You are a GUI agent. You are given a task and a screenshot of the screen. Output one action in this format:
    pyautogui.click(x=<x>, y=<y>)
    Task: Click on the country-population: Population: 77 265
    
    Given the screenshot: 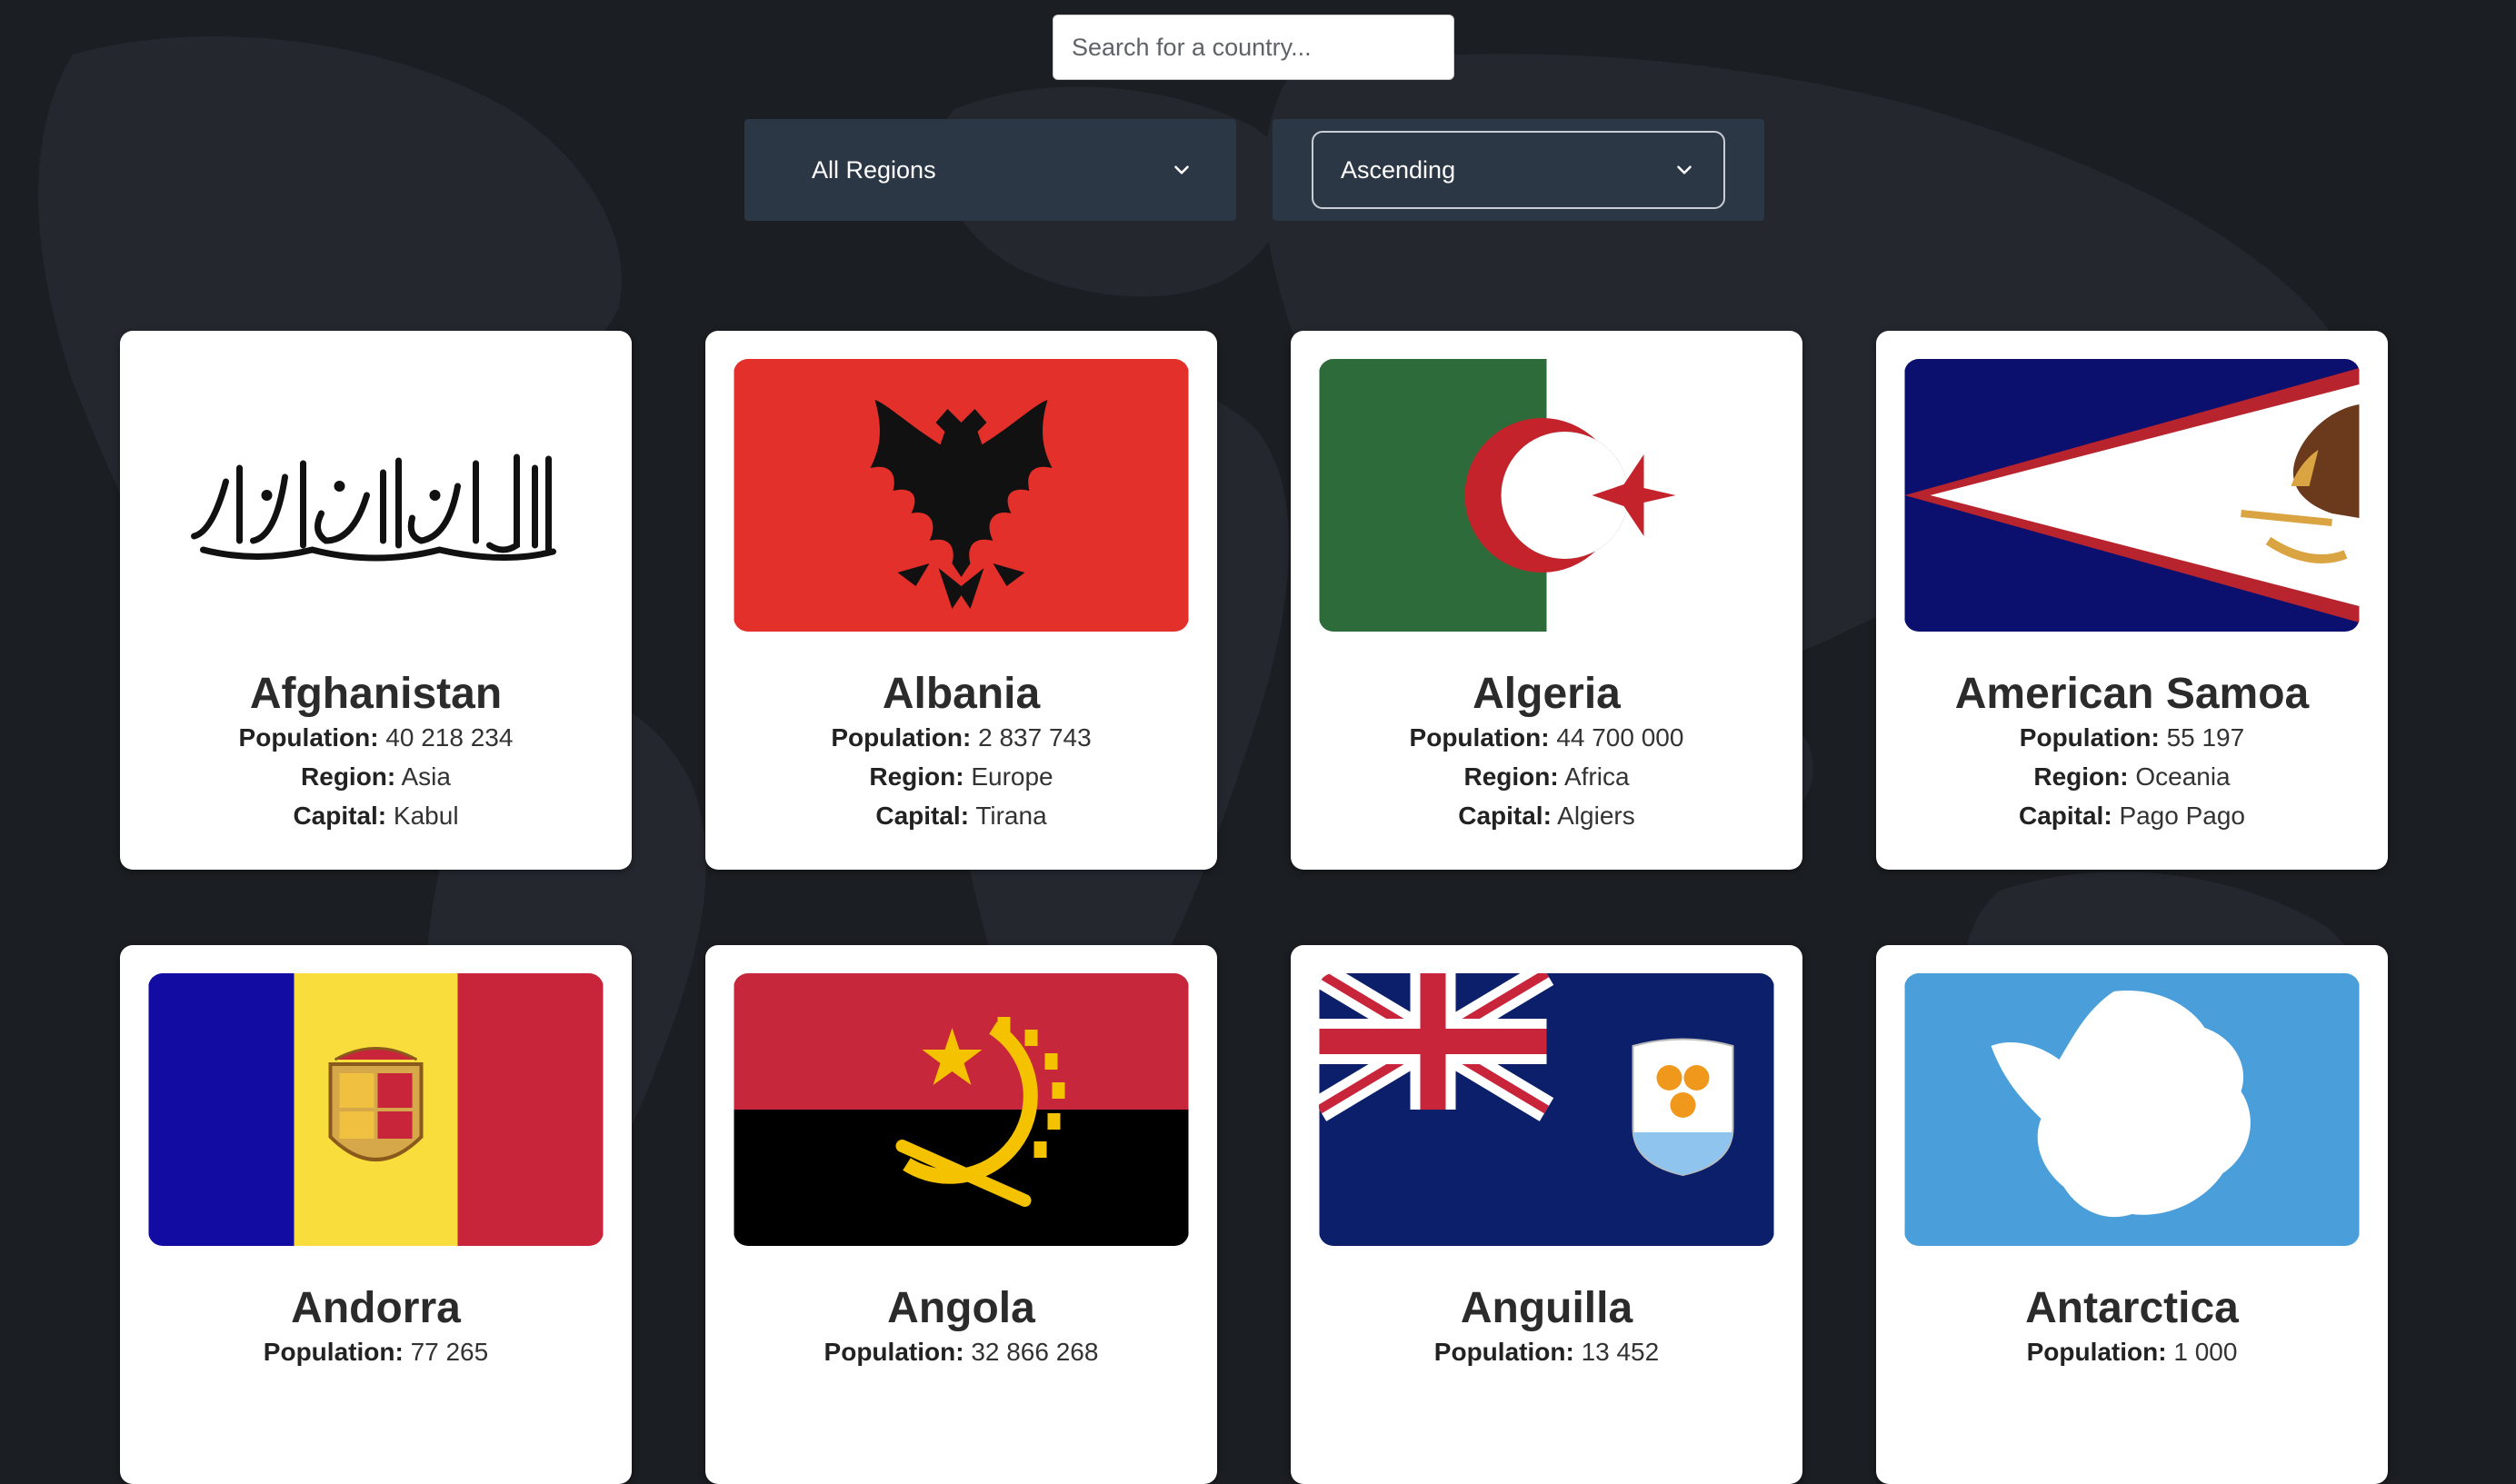 What is the action you would take?
    pyautogui.click(x=376, y=1352)
    